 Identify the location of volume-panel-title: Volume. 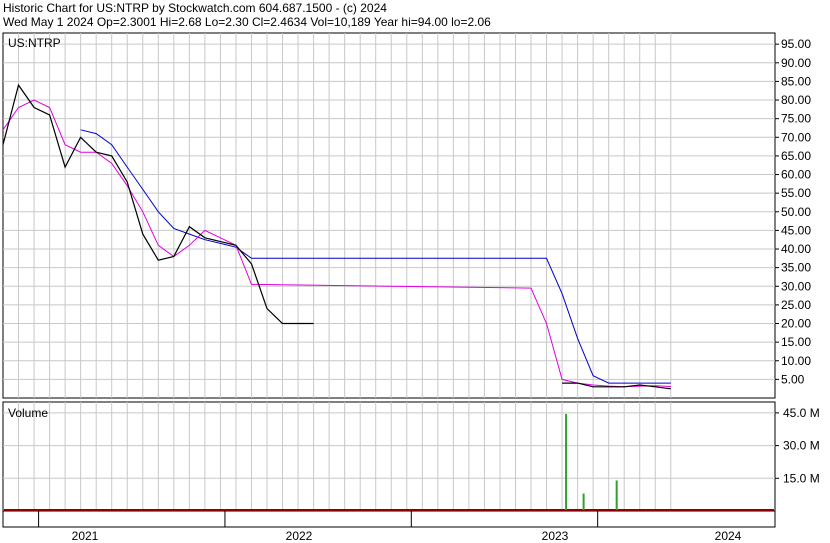
(28, 413).